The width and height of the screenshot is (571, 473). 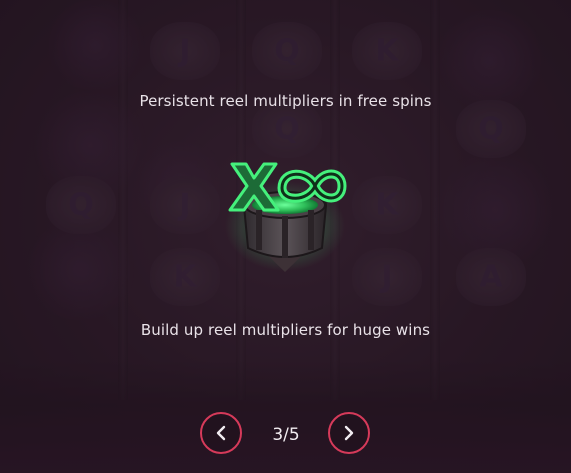 What do you see at coordinates (286, 435) in the screenshot?
I see `page-indicator: 3/5` at bounding box center [286, 435].